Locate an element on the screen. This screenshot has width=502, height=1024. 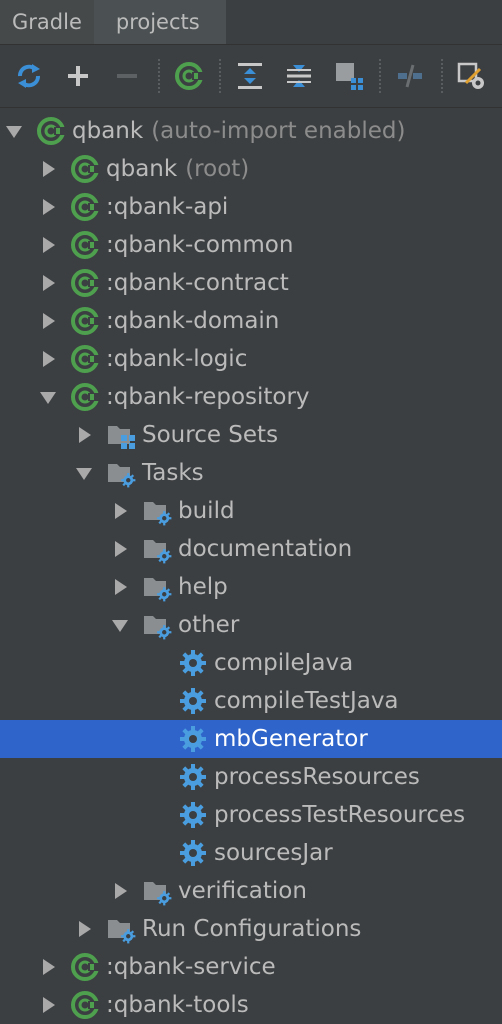
gradle-toolbar is located at coordinates (251, 76).